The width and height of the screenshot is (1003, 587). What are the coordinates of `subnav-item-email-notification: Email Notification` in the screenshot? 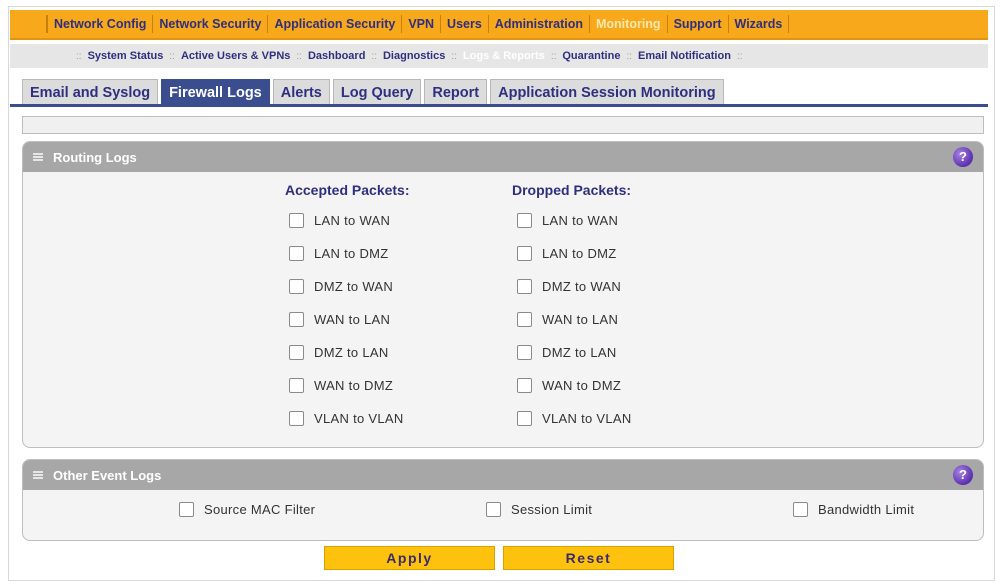 It's located at (684, 56).